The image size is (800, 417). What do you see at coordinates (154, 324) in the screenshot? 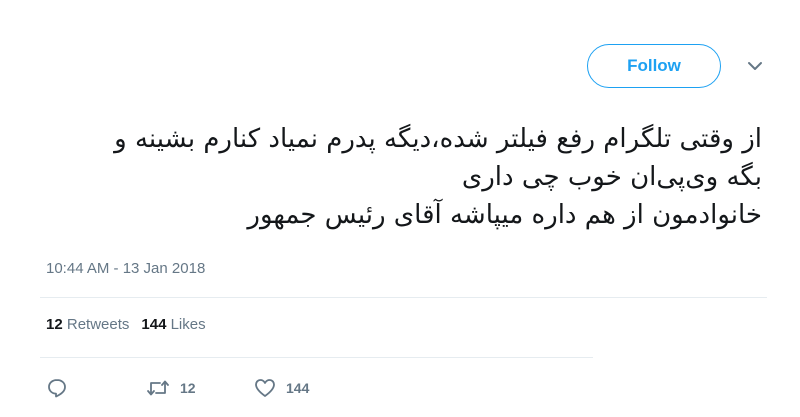
I see `likes-count: 144` at bounding box center [154, 324].